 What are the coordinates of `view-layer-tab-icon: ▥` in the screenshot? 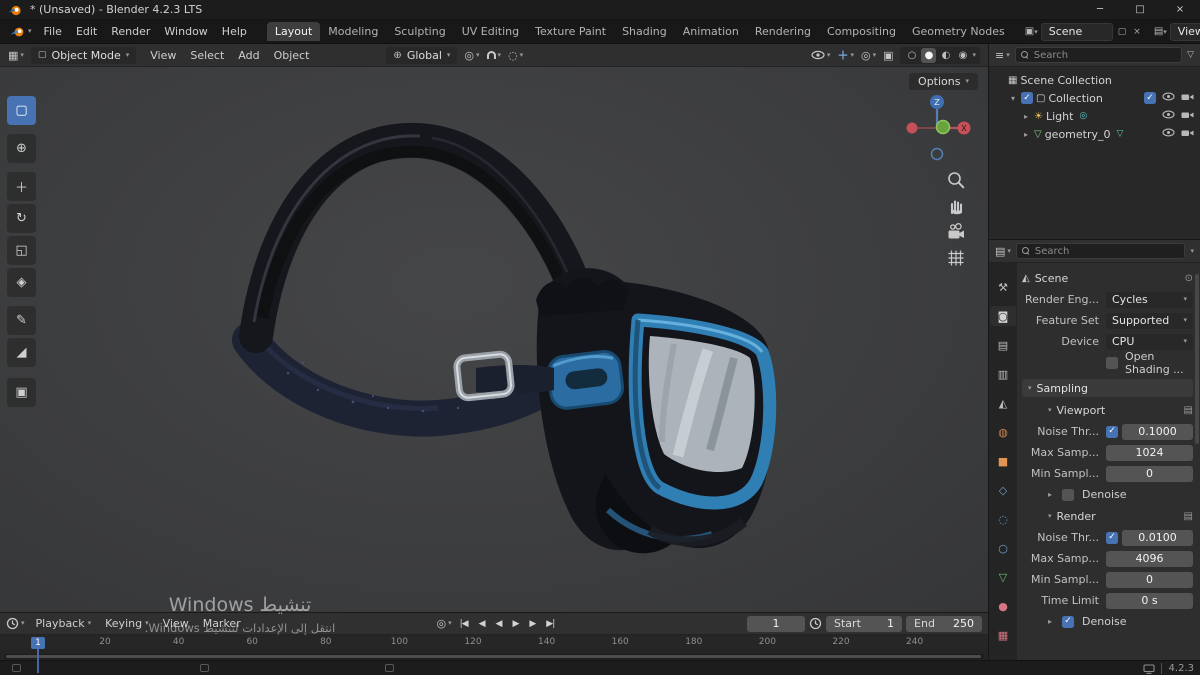 It's located at (1003, 374).